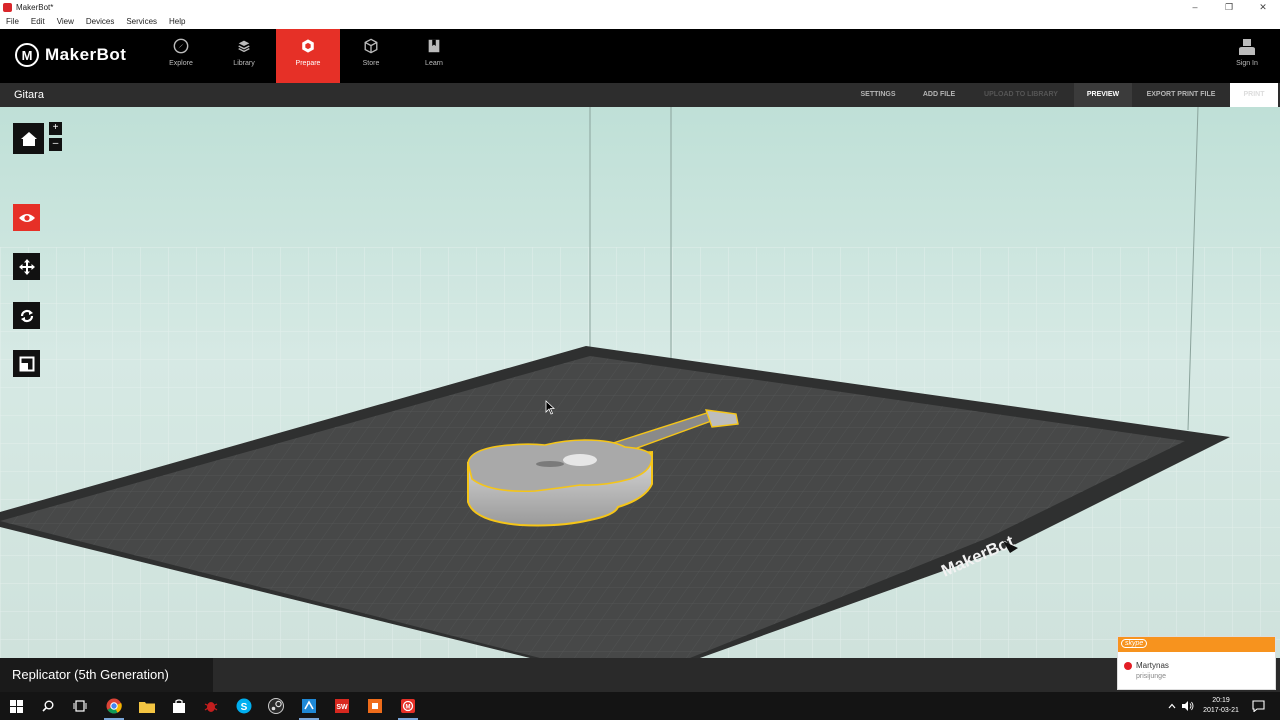 The image size is (1280, 720). What do you see at coordinates (1221, 706) in the screenshot?
I see `system-clock: 20:19 2017-03-21` at bounding box center [1221, 706].